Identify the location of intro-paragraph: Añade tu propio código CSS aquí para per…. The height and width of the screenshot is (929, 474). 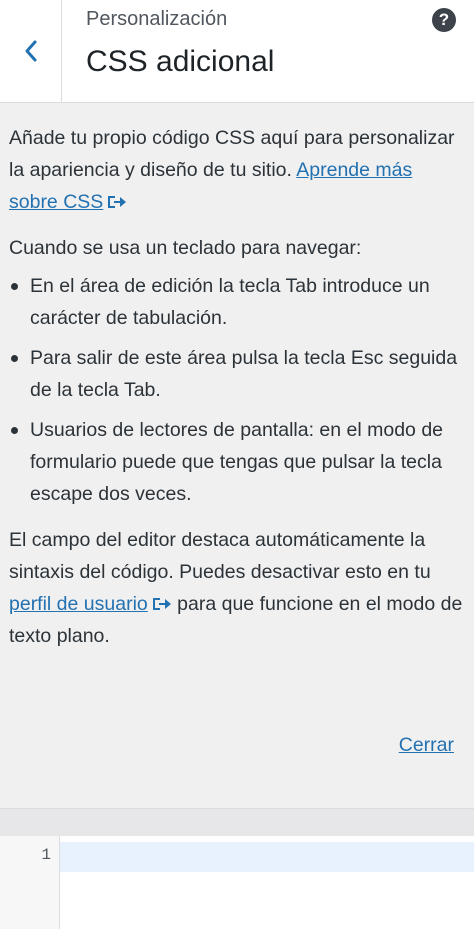
(236, 170).